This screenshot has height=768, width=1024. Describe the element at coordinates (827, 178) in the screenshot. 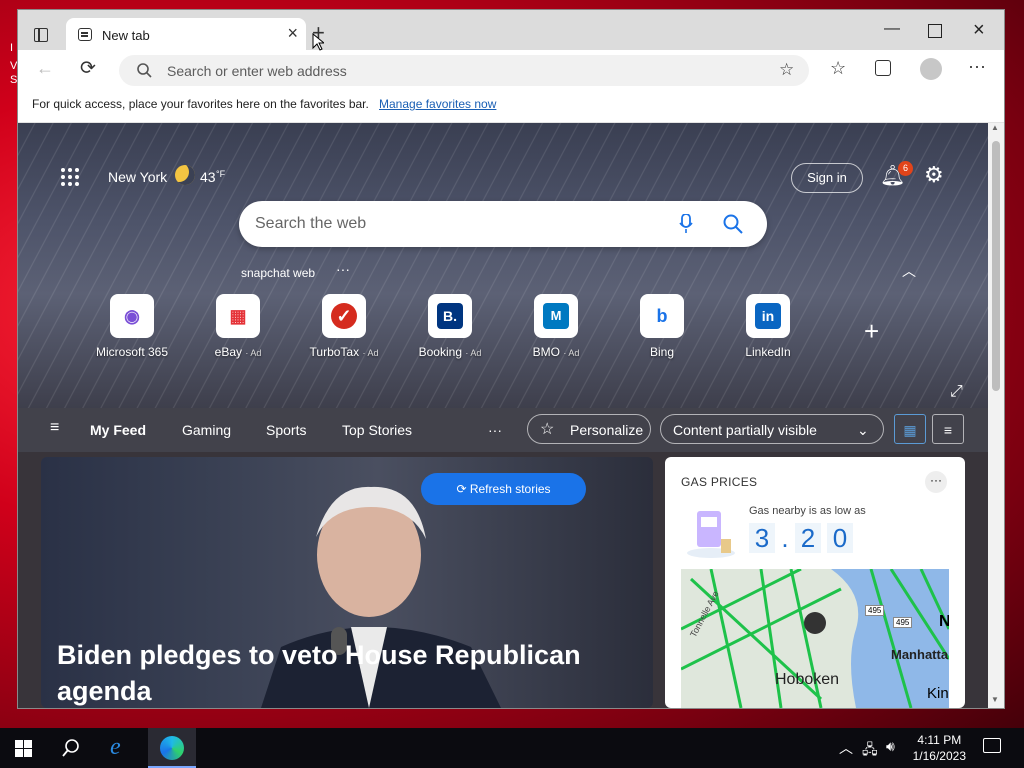

I see `sign-in-button: Sign in` at that location.